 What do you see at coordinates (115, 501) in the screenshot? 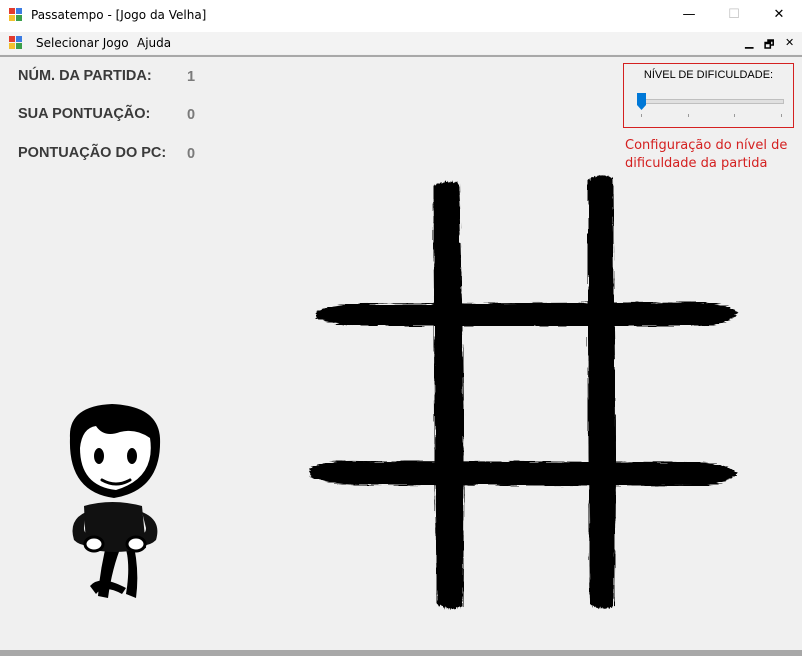
I see `character-illustration` at bounding box center [115, 501].